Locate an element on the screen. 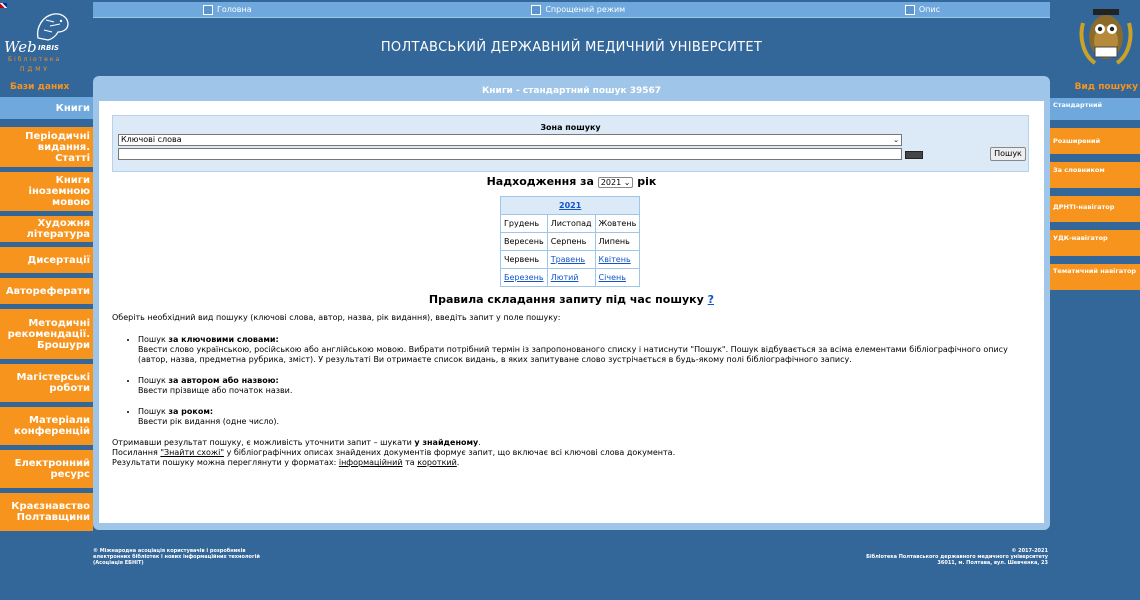 The height and width of the screenshot is (600, 1140). databases-header: Бази даних is located at coordinates (40, 87).